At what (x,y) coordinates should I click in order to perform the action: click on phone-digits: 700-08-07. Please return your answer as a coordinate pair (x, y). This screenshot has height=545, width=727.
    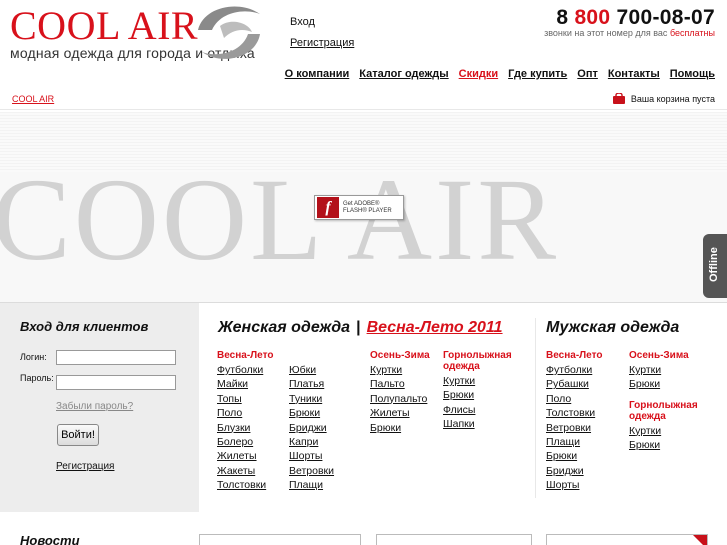
    Looking at the image, I should click on (665, 17).